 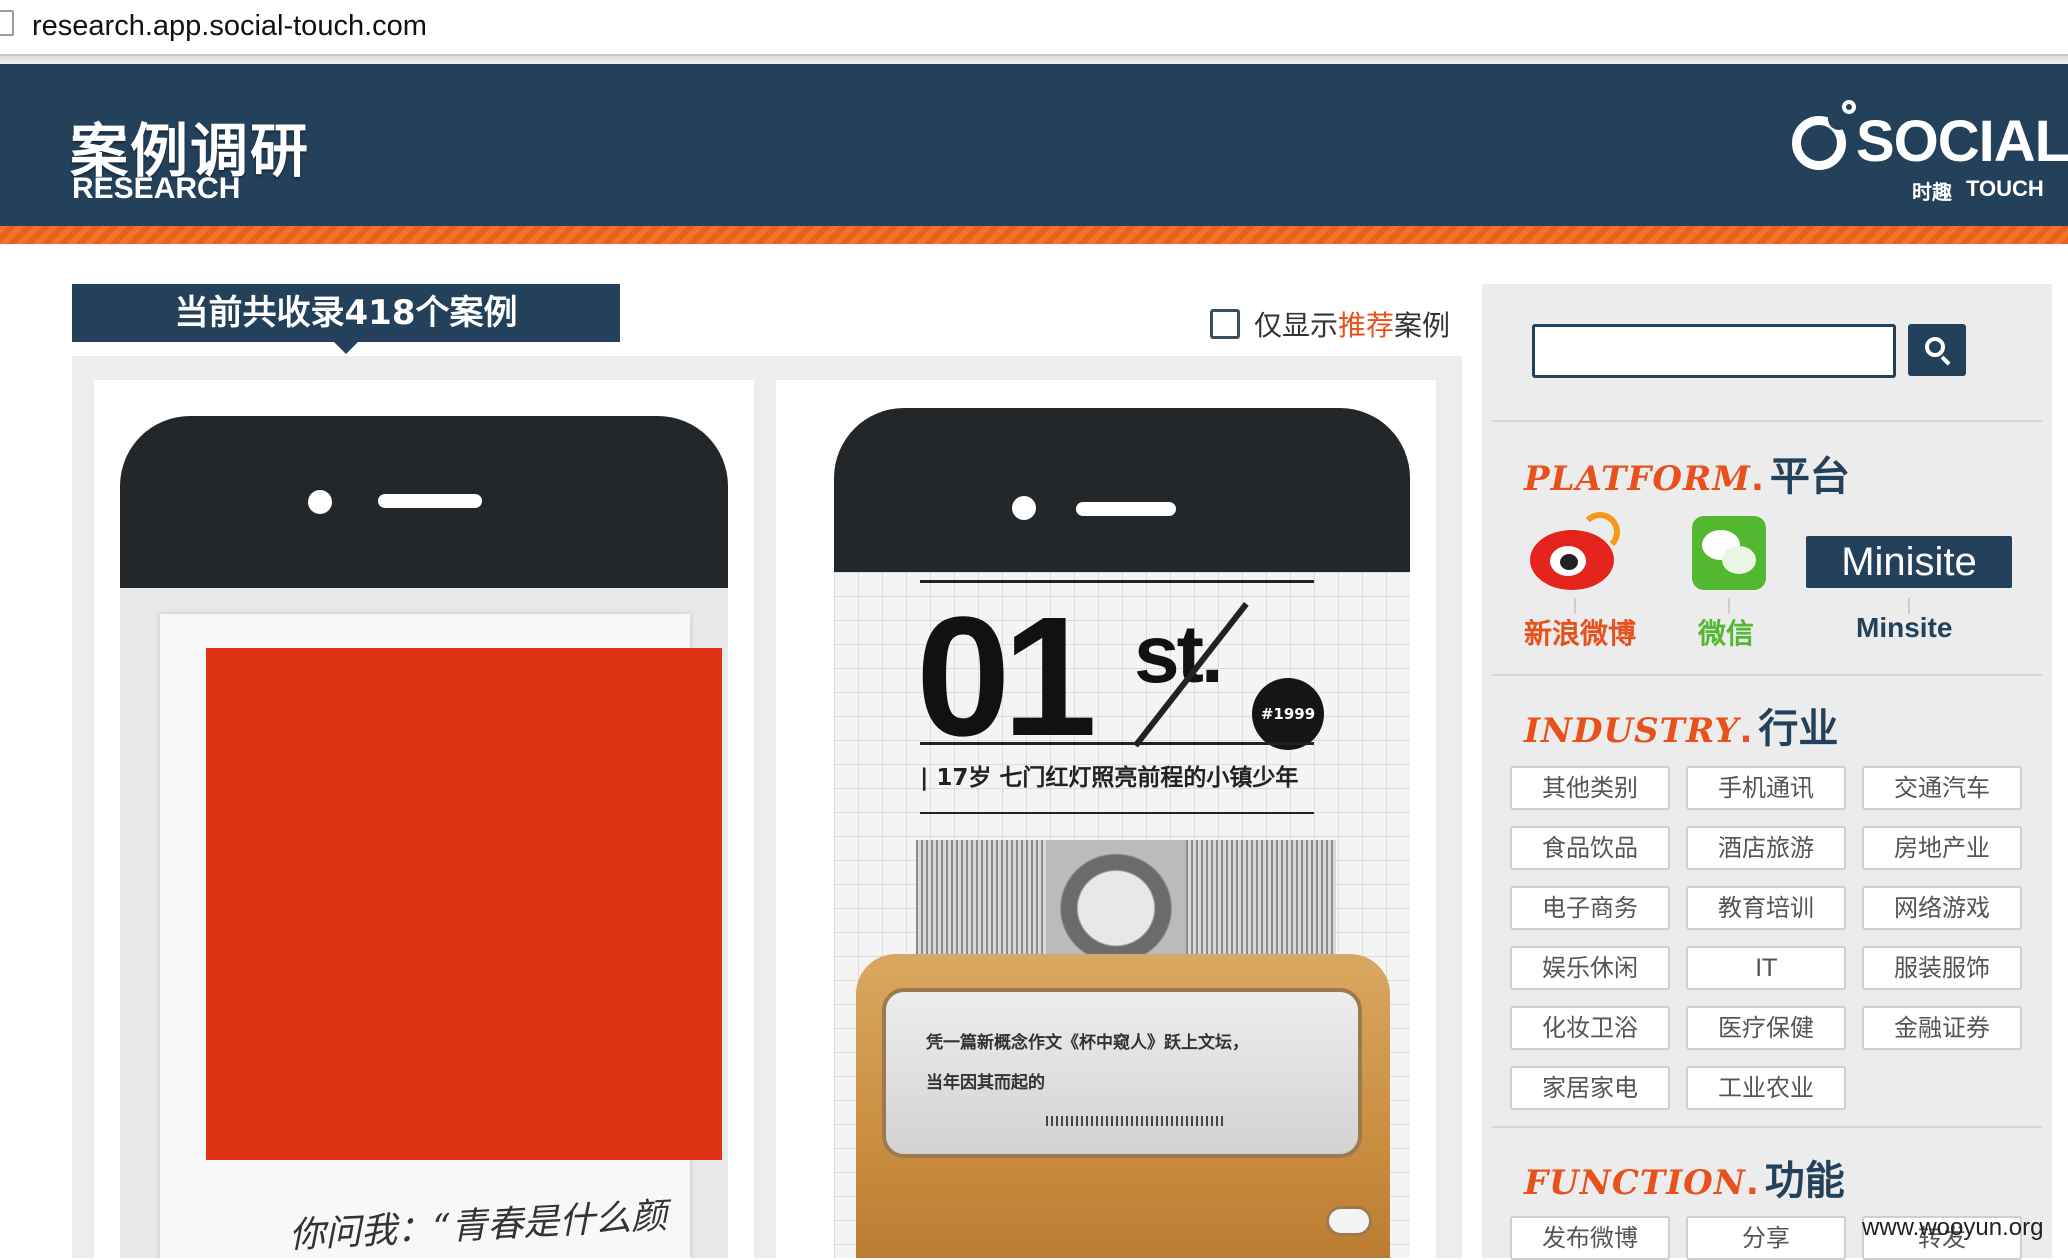 What do you see at coordinates (1904, 628) in the screenshot?
I see `platform-minisite-label: Minsite` at bounding box center [1904, 628].